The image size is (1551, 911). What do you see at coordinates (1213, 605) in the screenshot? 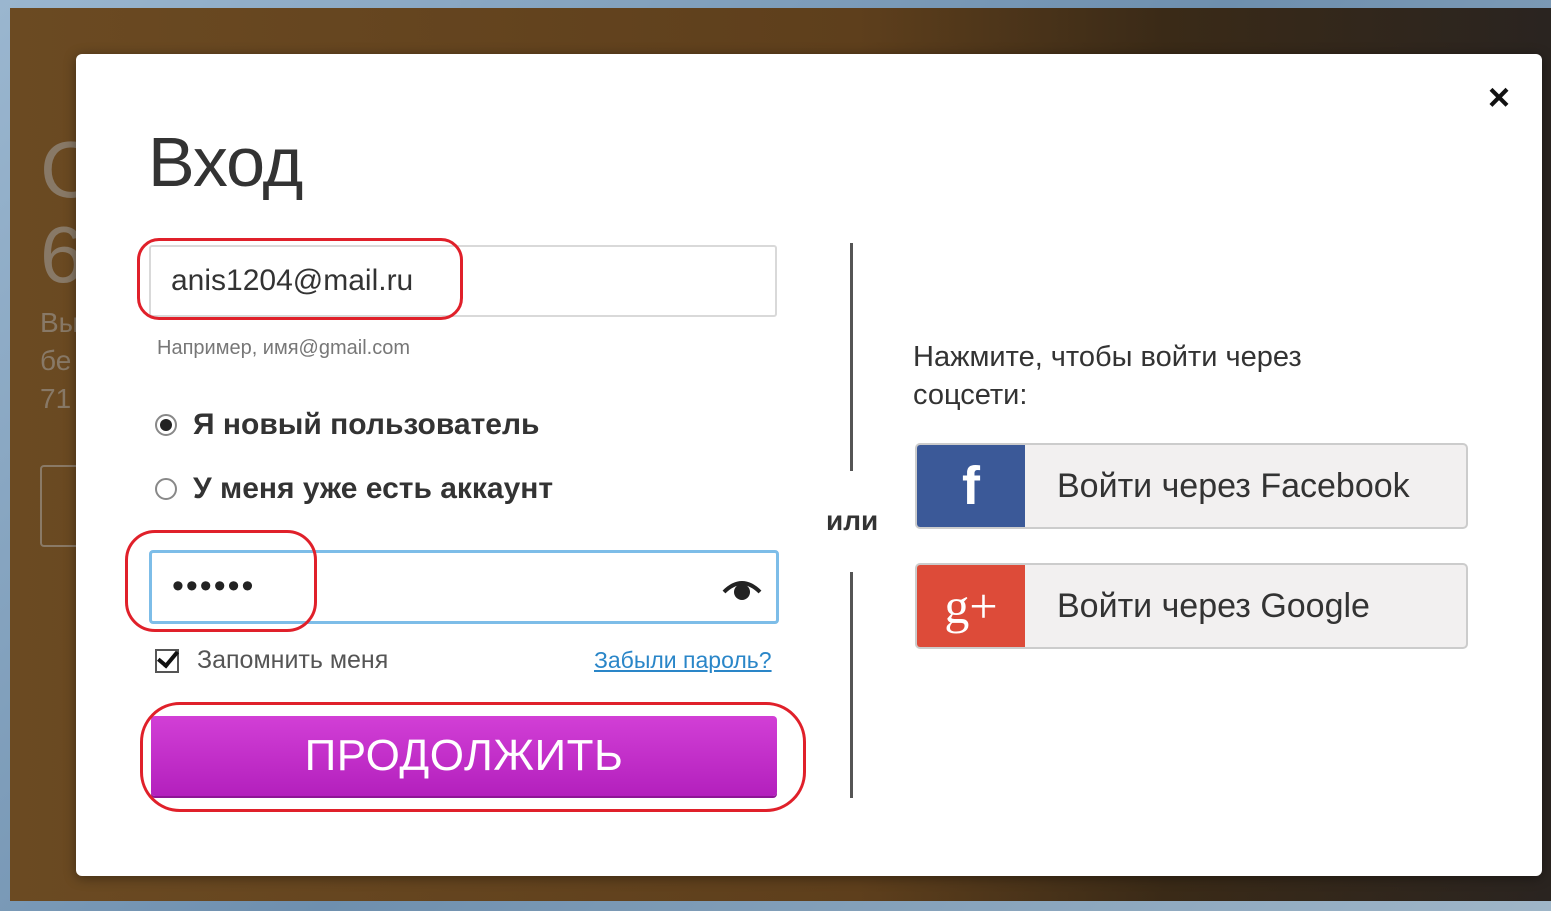
I see `google-button-label: Войти через Google` at bounding box center [1213, 605].